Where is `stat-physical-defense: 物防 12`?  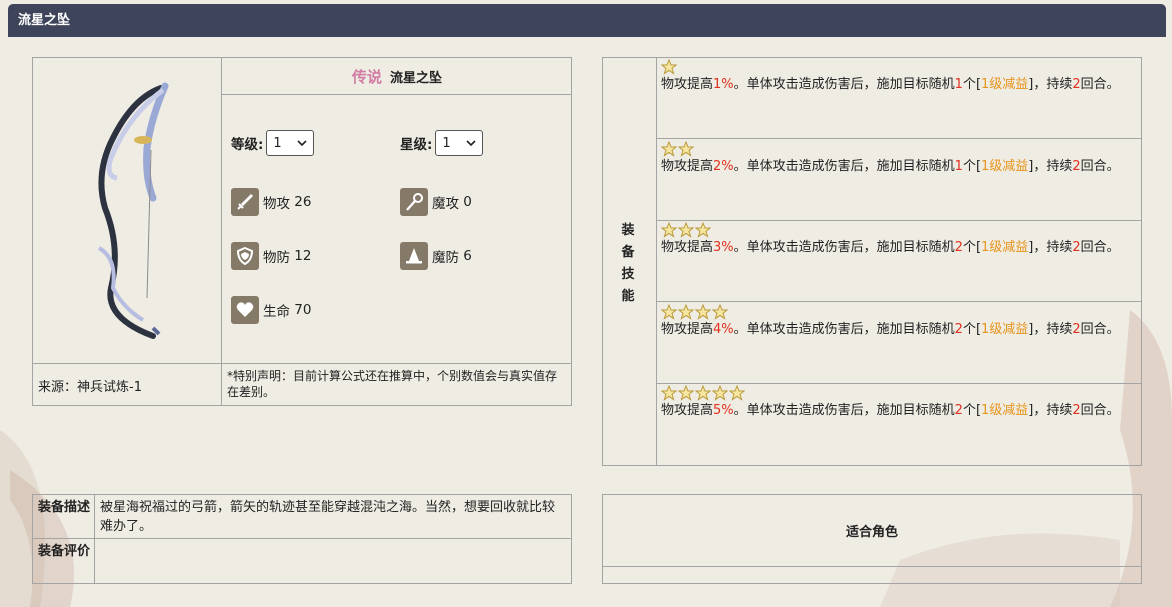
stat-physical-defense: 物防 12 is located at coordinates (271, 256).